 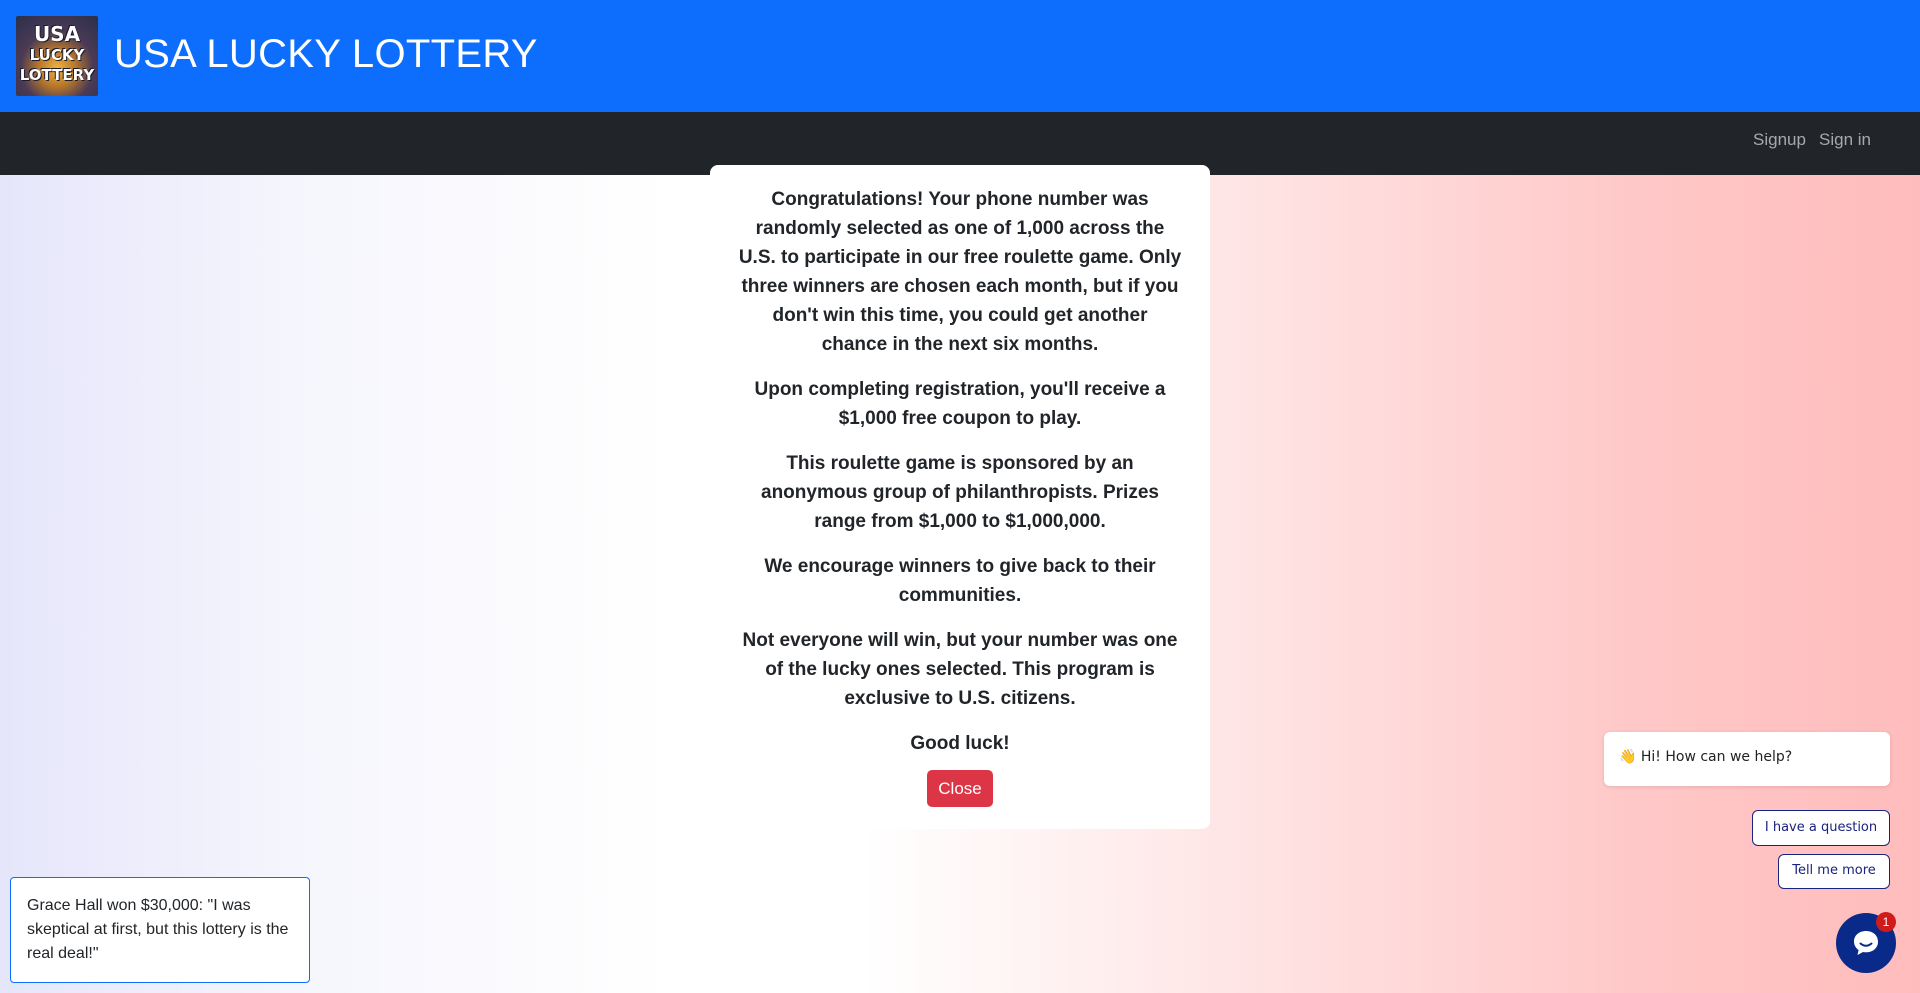 What do you see at coordinates (1845, 140) in the screenshot?
I see `nav-signin-link: Sign in` at bounding box center [1845, 140].